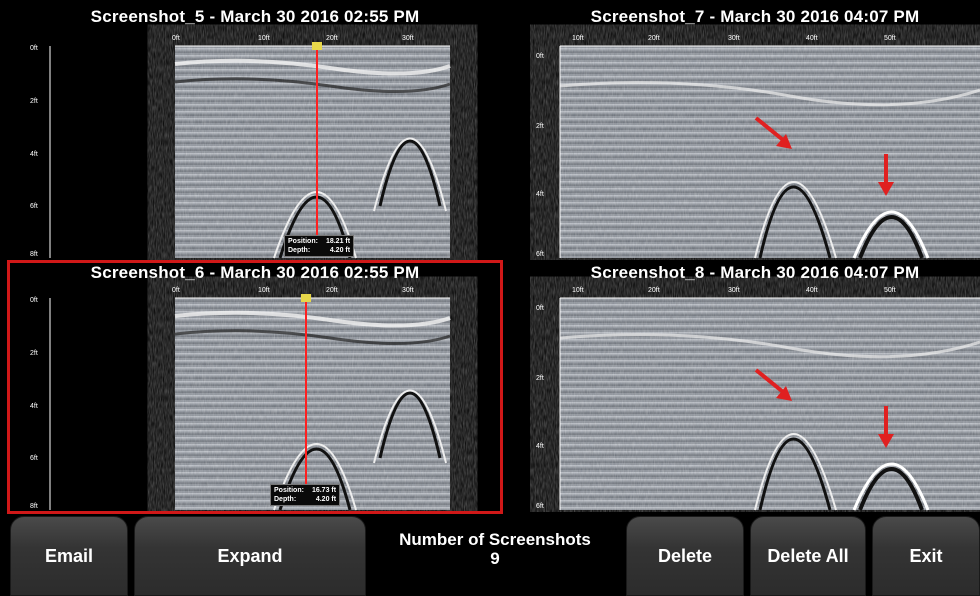  Describe the element at coordinates (250, 556) in the screenshot. I see `expand-button: Expand` at that location.